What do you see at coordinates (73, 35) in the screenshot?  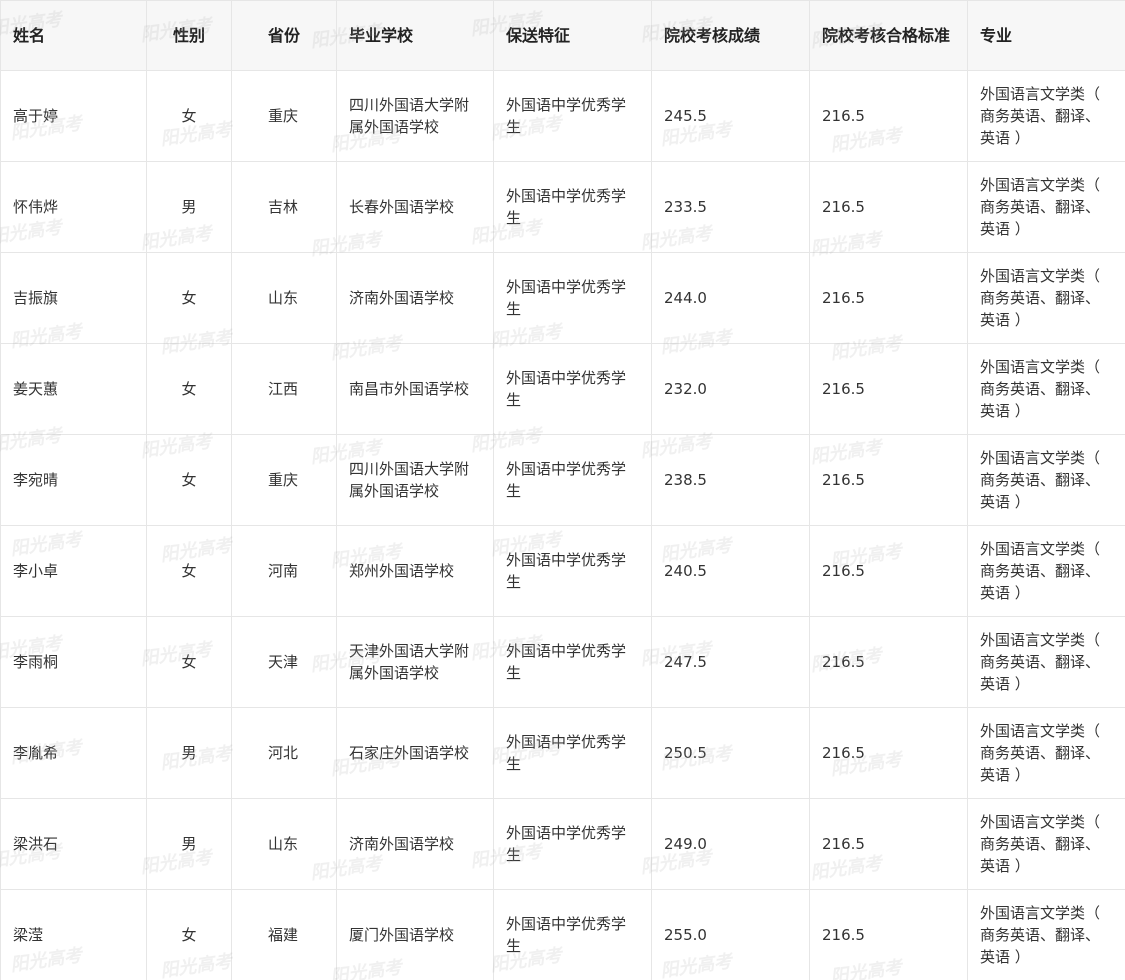 I see `header-name: 姓名` at bounding box center [73, 35].